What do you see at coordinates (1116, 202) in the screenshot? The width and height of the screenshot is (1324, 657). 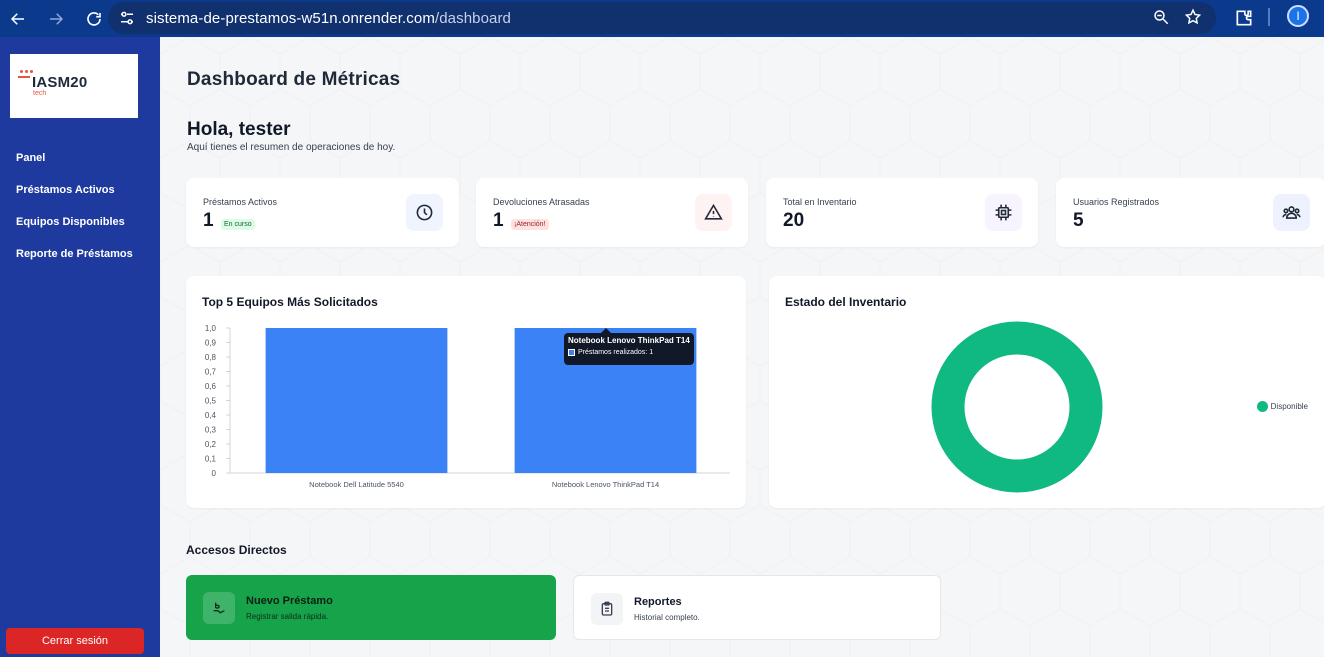 I see `stat-label: Usuarios Registrados` at bounding box center [1116, 202].